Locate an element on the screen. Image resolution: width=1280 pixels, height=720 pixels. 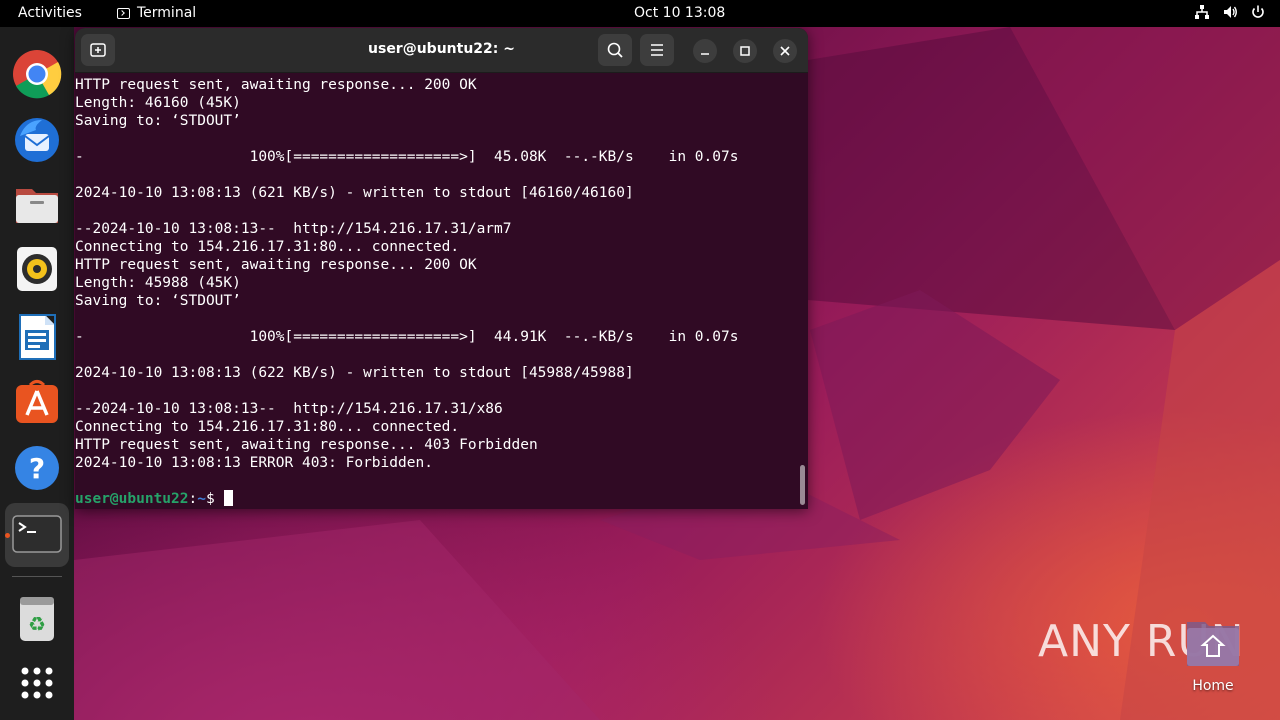
app-center-icon is located at coordinates (37, 401).